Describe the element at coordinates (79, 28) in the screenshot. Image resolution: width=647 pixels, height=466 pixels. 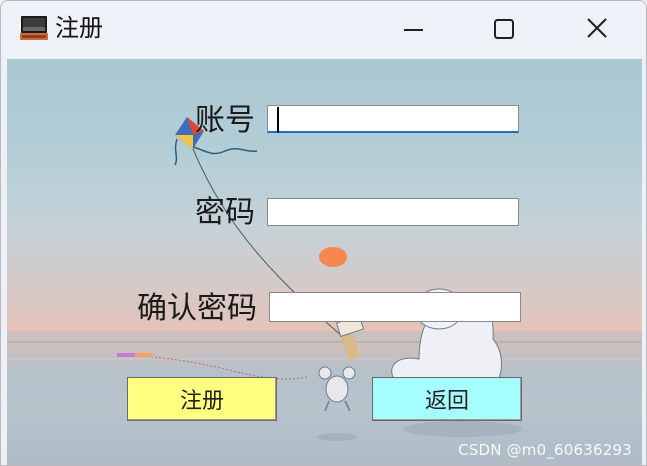
I see `window-title: 注册` at that location.